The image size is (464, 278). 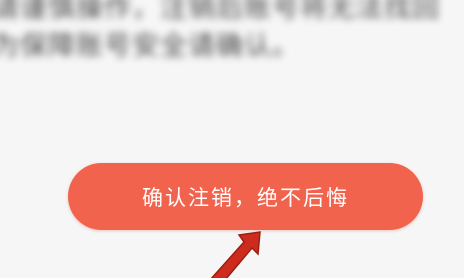 What do you see at coordinates (150, 46) in the screenshot?
I see `notice-line-2: 为保障账号安全请确认。` at bounding box center [150, 46].